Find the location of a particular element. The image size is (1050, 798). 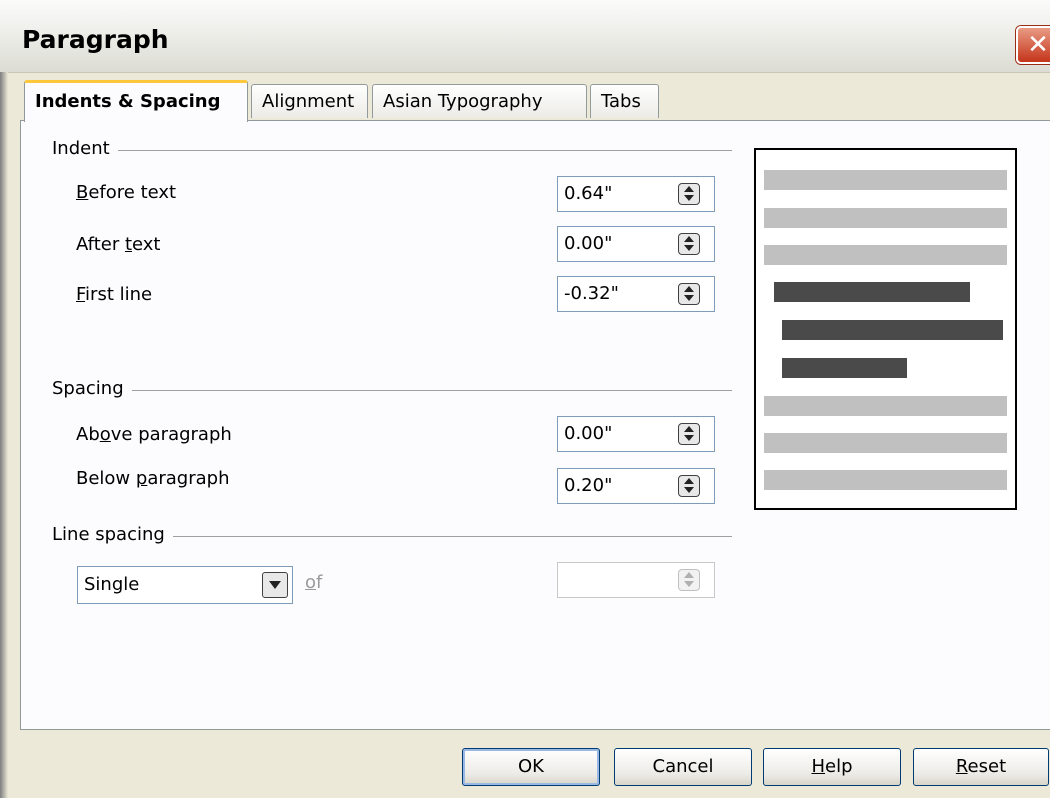

tab-asian-typography: Asian Typography is located at coordinates (479, 101).